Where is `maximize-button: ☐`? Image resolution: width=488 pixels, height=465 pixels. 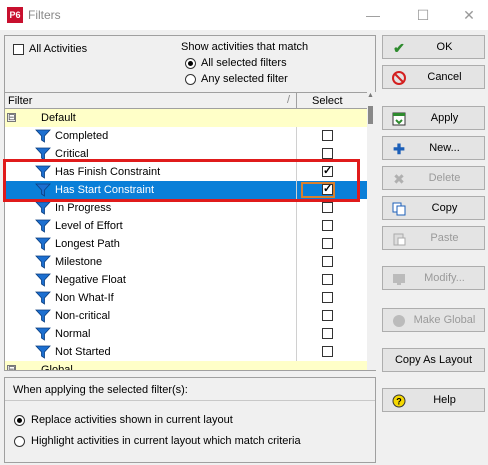
maximize-button: ☐ is located at coordinates (423, 15).